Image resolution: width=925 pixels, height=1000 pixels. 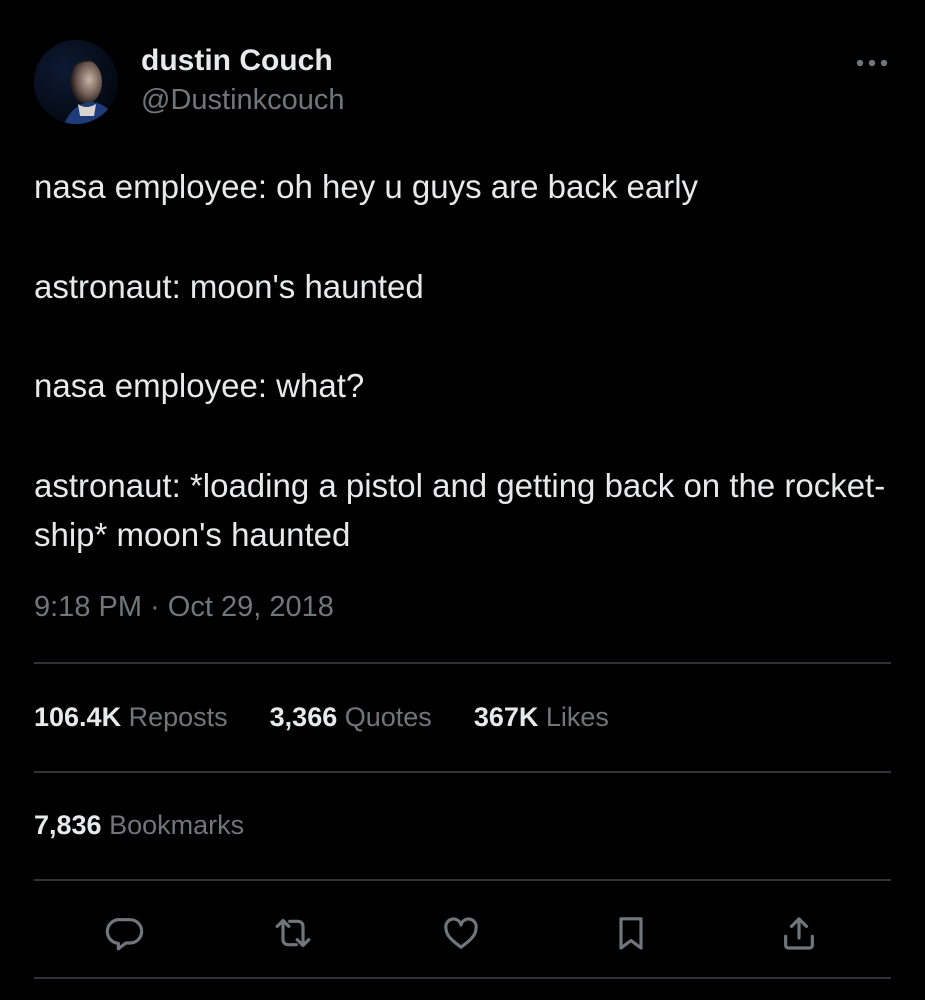 I want to click on reposts-stat: 106.4K Reposts, so click(x=131, y=717).